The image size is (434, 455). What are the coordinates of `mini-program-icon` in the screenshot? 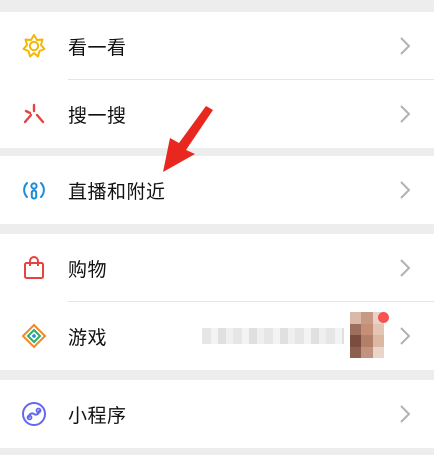 It's located at (34, 414).